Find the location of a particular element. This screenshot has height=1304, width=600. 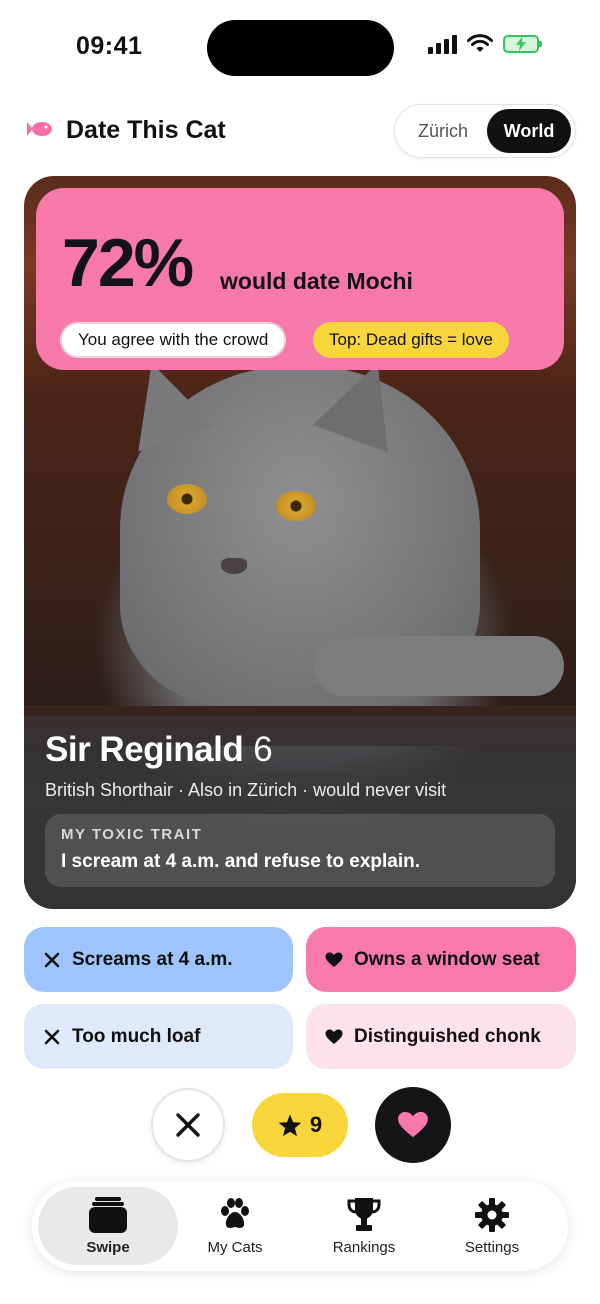

tab-swipe: Swipe is located at coordinates (108, 1226).